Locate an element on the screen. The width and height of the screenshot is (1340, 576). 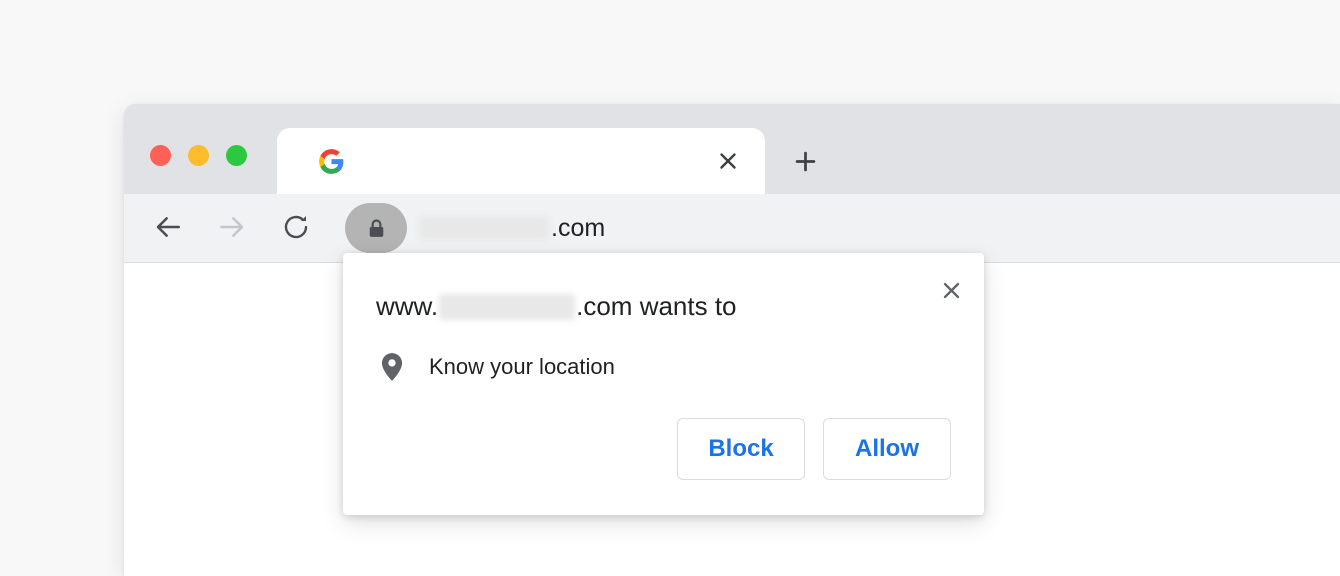
window-minimize-button is located at coordinates (198, 155).